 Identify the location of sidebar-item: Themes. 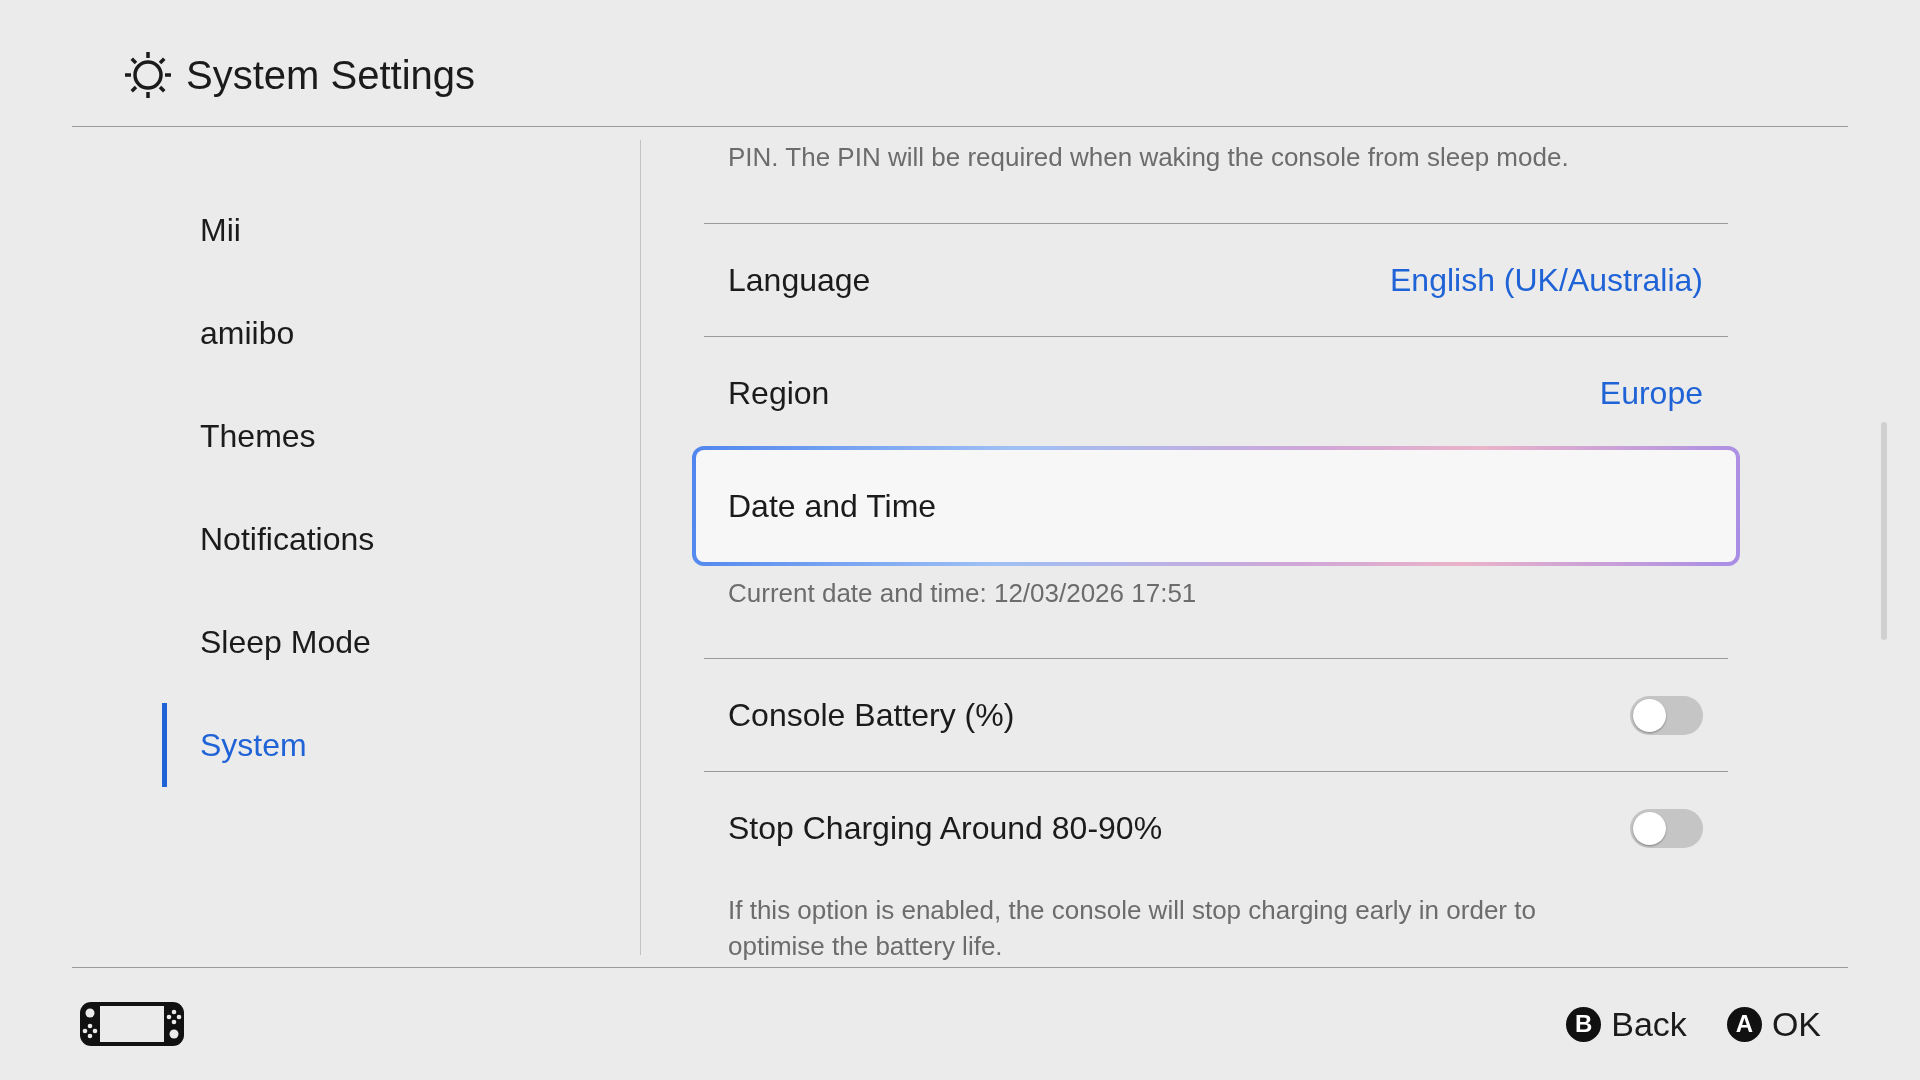
(372, 436).